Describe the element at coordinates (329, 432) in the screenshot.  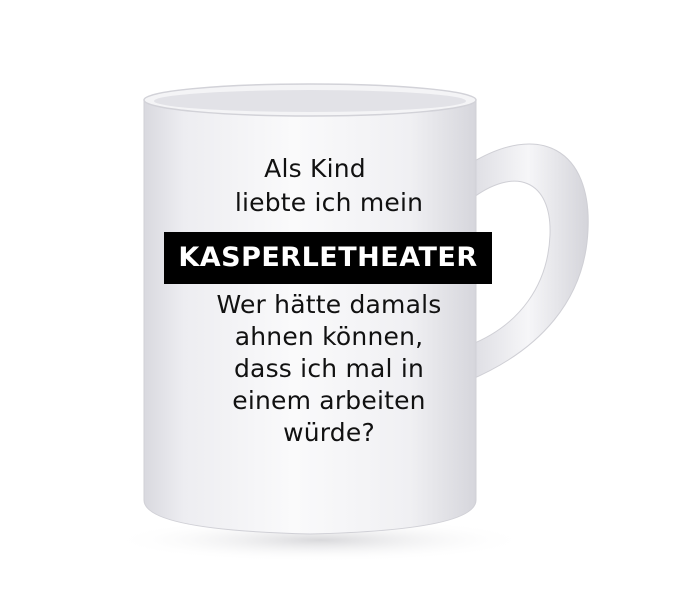
I see `print-line-7: würde?` at that location.